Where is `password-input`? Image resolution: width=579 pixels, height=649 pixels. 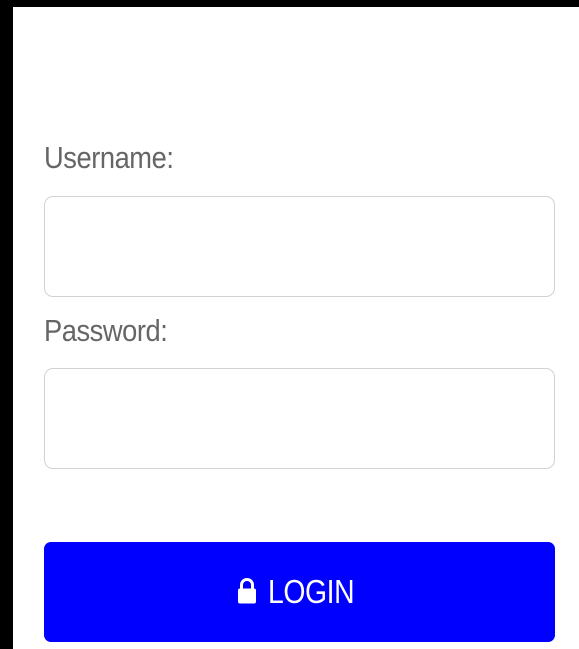 password-input is located at coordinates (299, 418).